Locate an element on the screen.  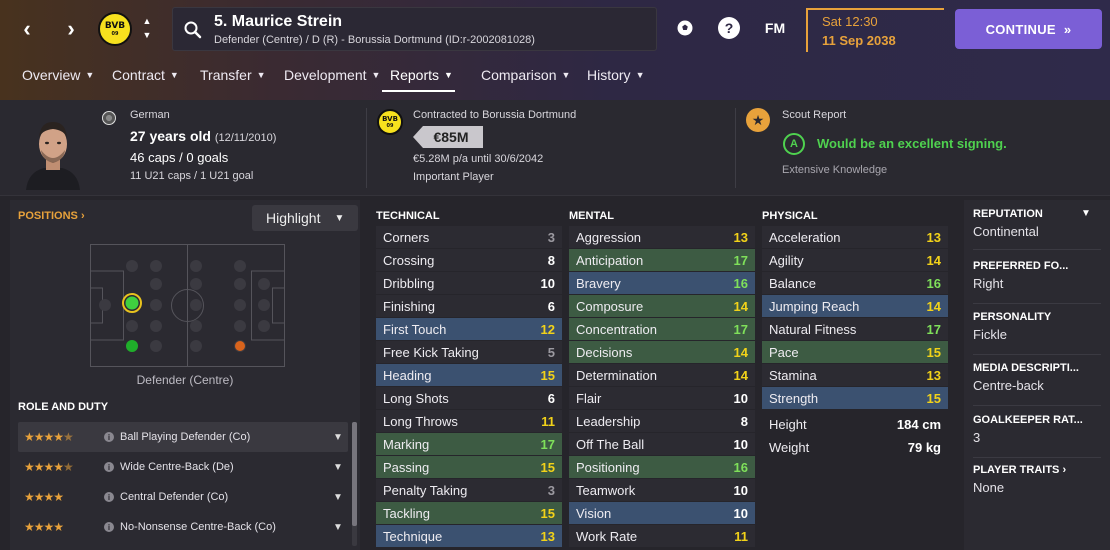
attribute-name: Marking is located at coordinates (406, 444).